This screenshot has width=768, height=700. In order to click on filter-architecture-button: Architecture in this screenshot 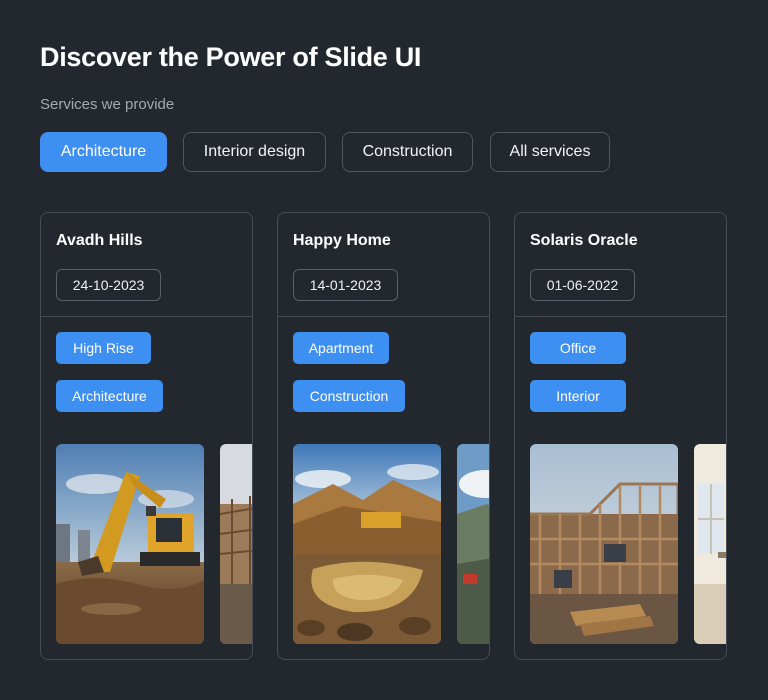, I will do `click(103, 152)`.